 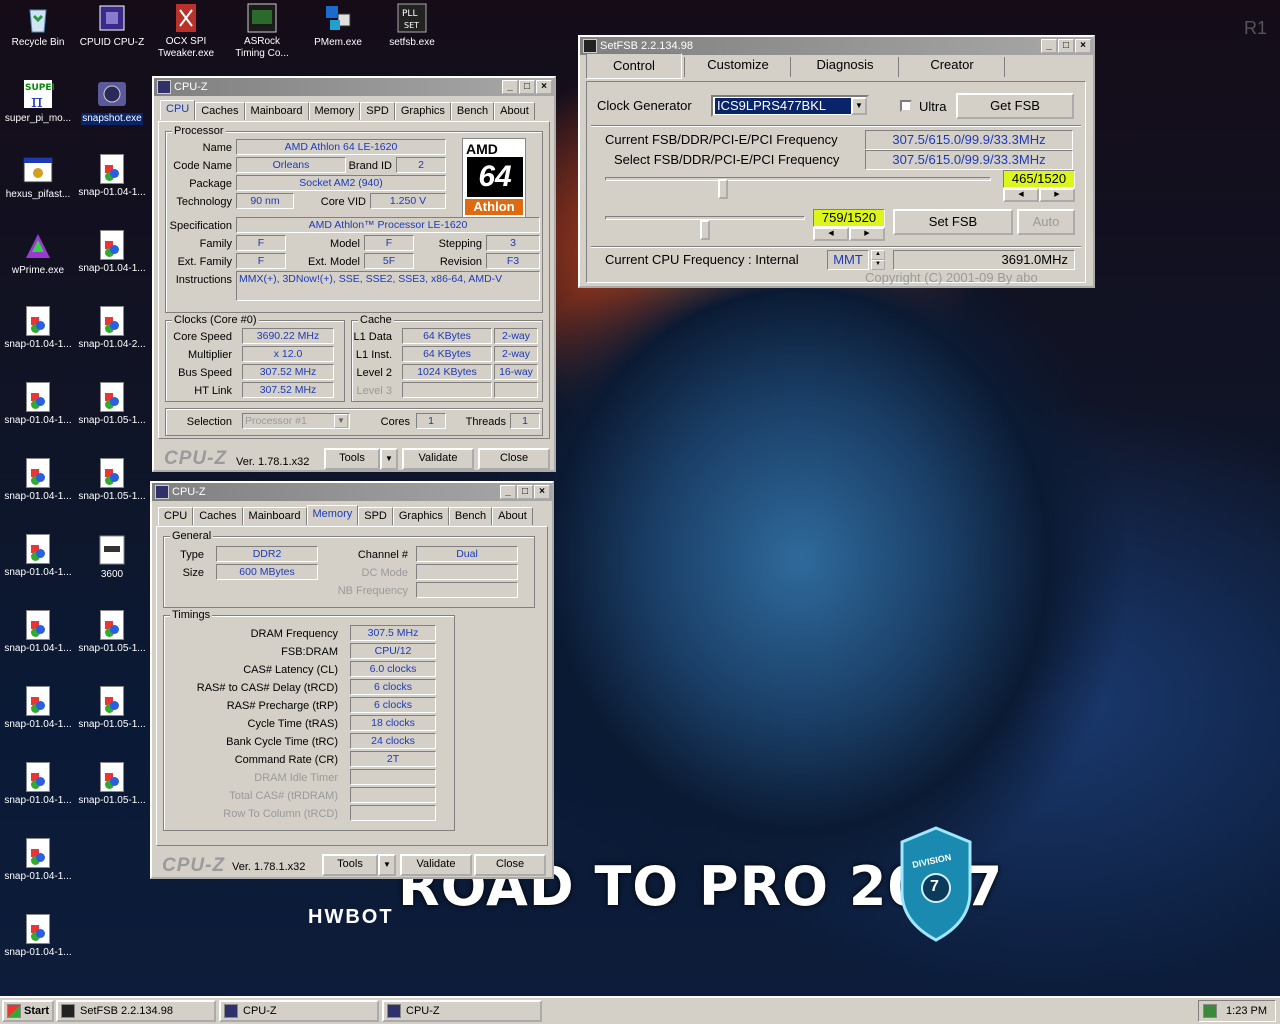 I want to click on ultra-checkbox, so click(x=906, y=106).